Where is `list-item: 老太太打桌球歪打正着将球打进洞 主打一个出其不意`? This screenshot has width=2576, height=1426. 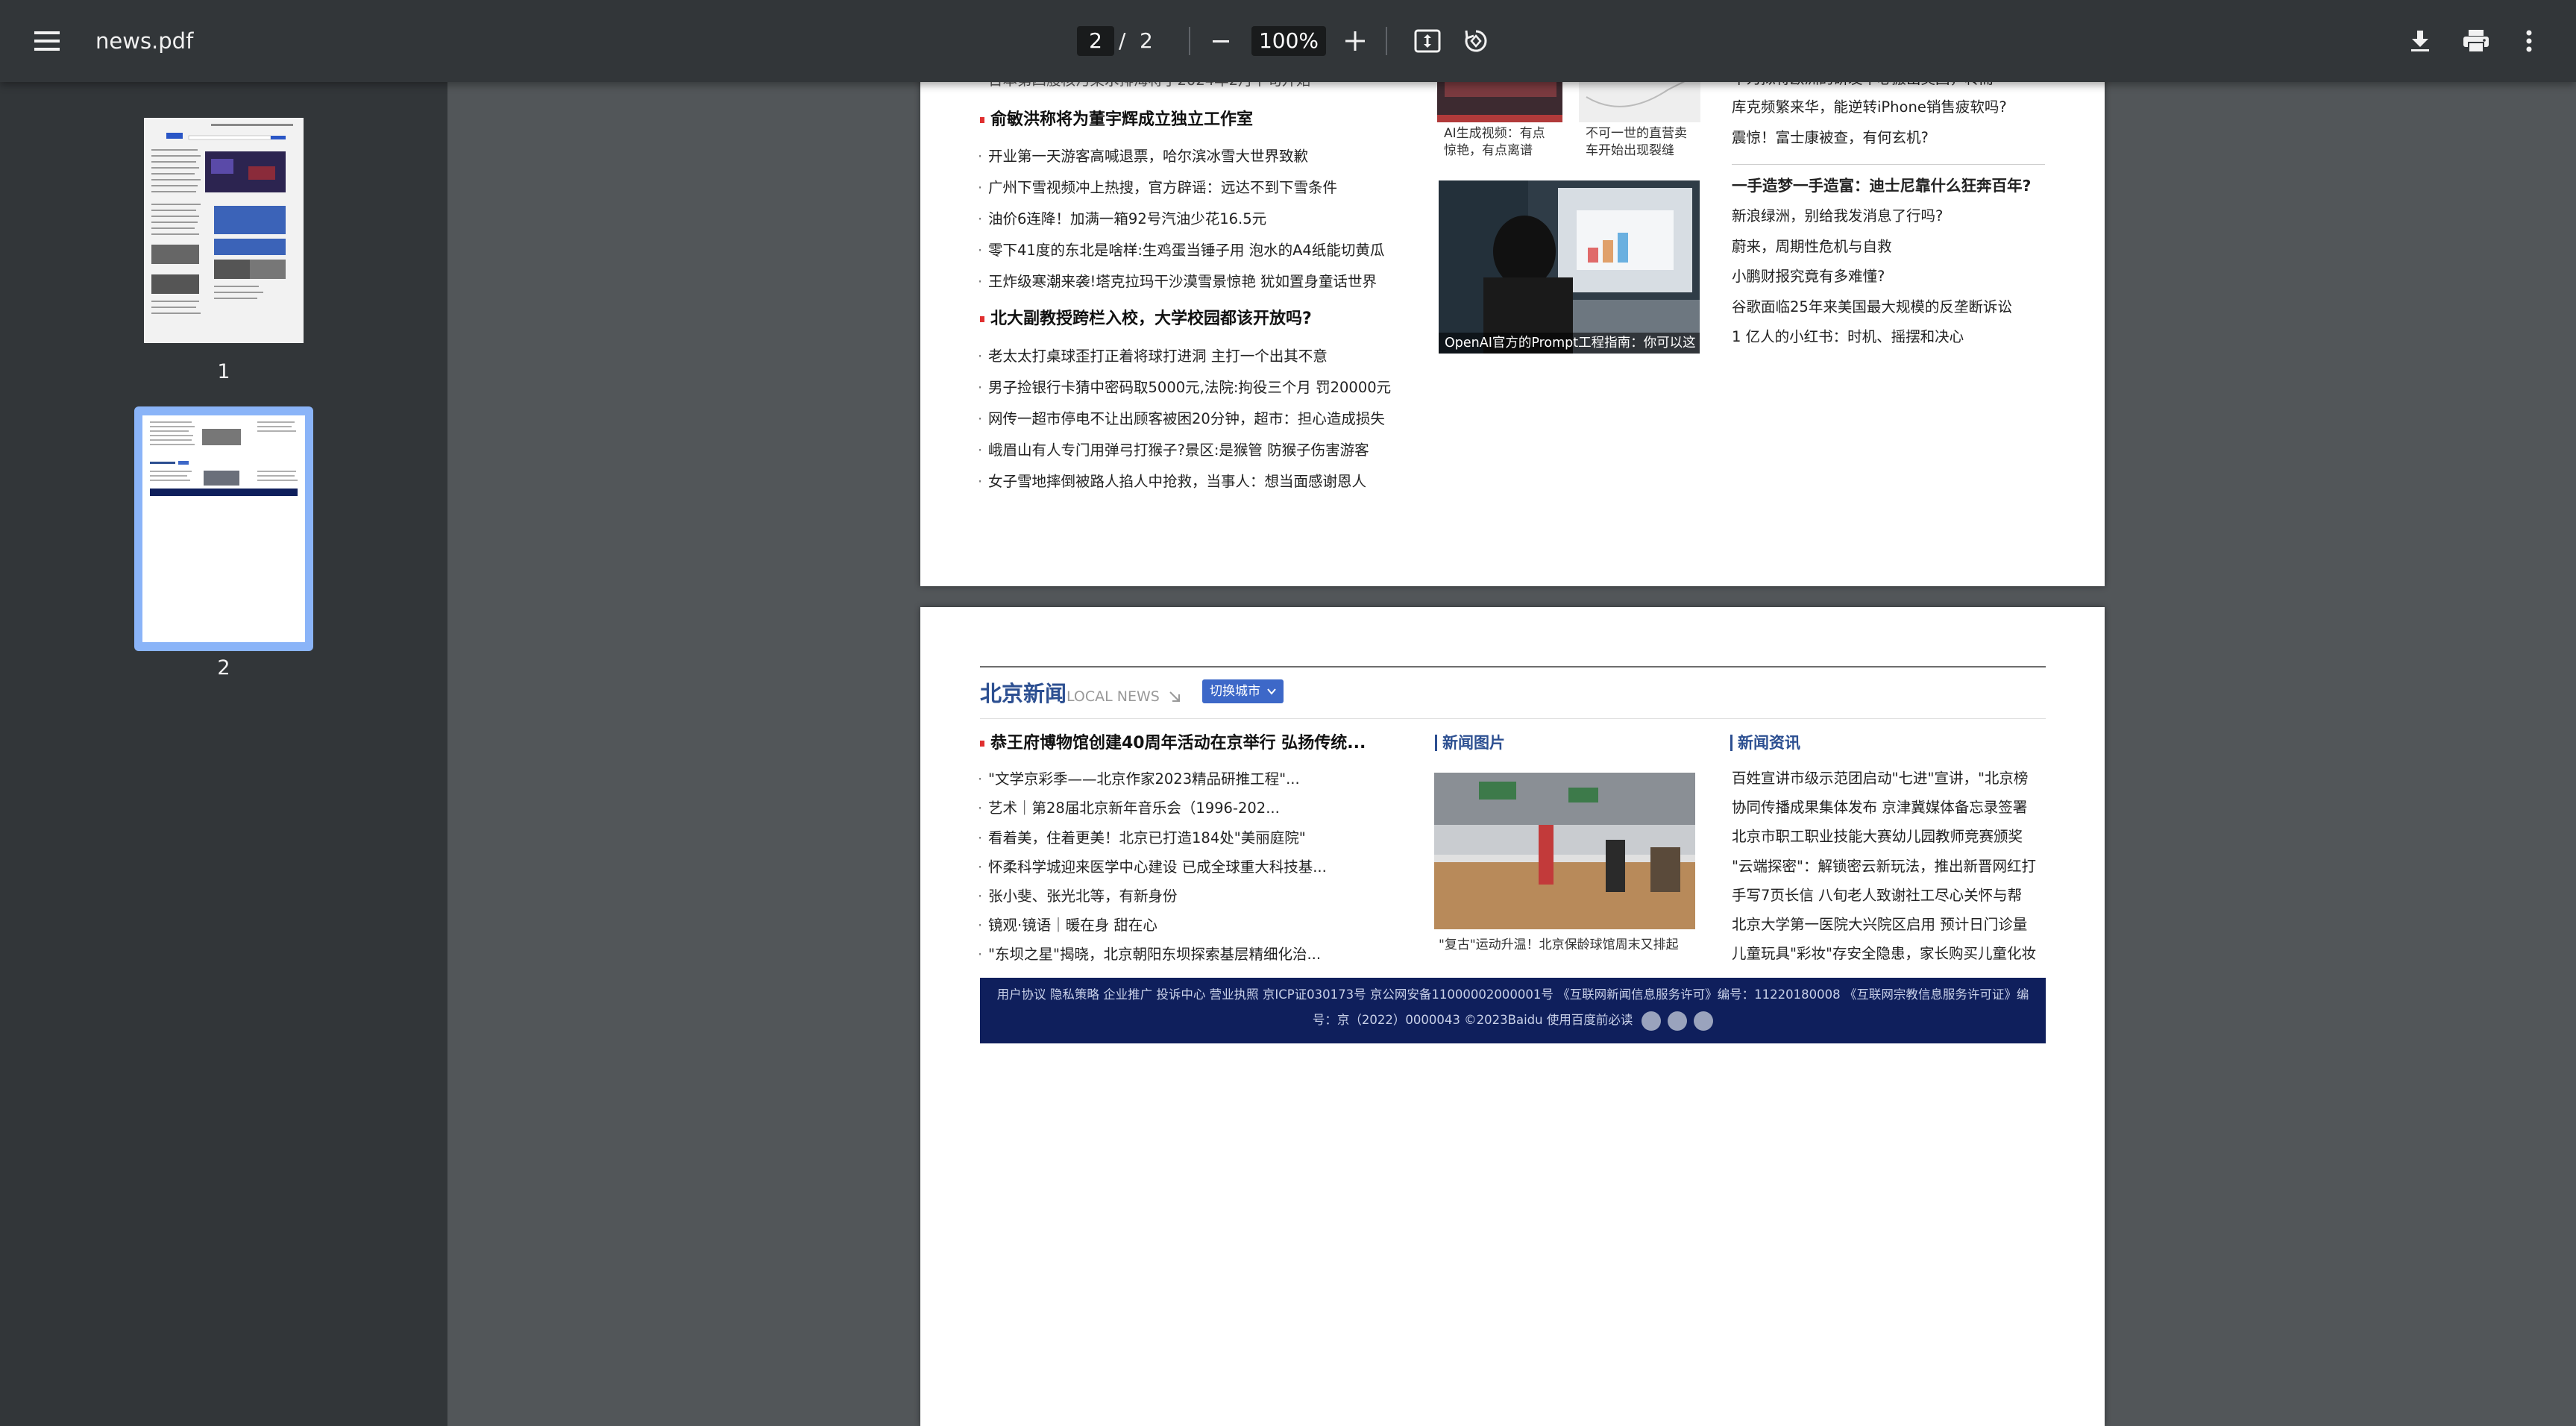 list-item: 老太太打桌球歪打正着将球打进洞 主打一个出其不意 is located at coordinates (1153, 356).